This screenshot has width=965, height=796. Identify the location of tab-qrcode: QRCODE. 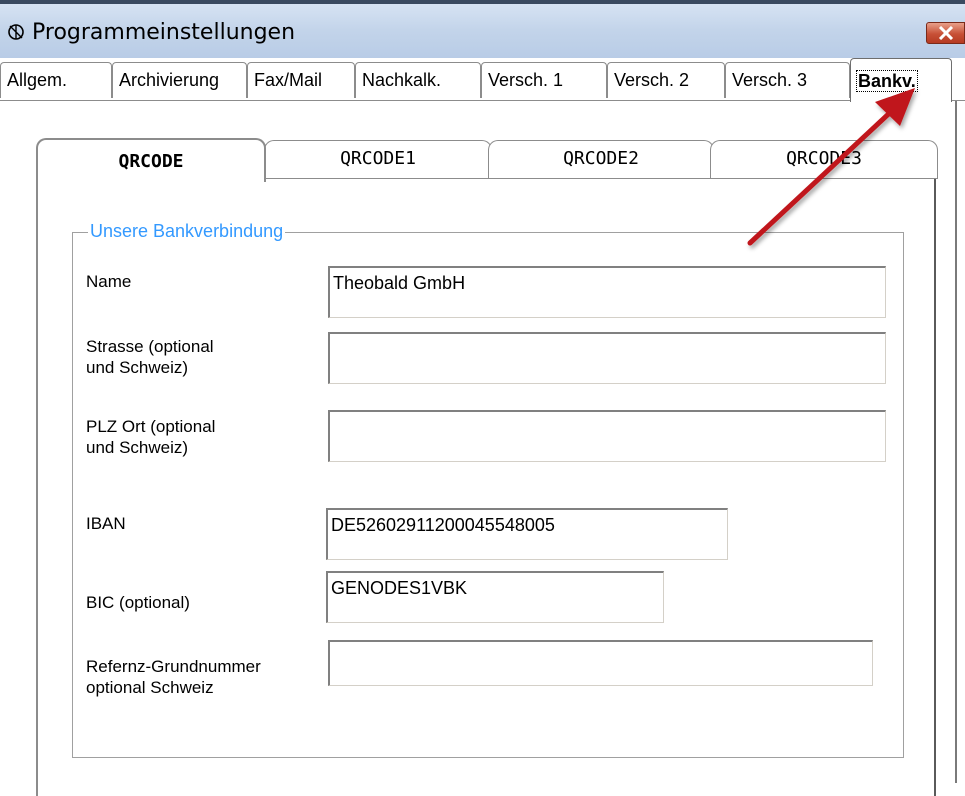
(151, 160).